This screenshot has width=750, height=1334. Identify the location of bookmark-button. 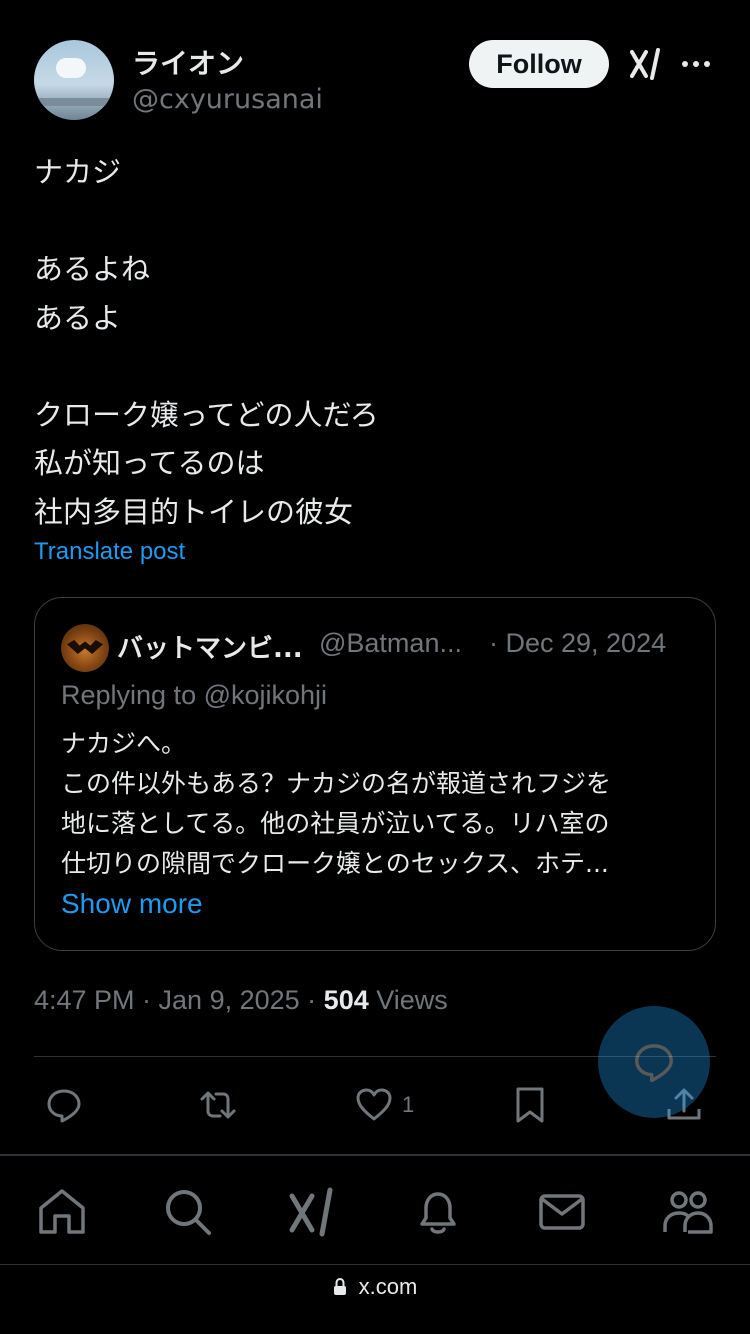
(530, 1105).